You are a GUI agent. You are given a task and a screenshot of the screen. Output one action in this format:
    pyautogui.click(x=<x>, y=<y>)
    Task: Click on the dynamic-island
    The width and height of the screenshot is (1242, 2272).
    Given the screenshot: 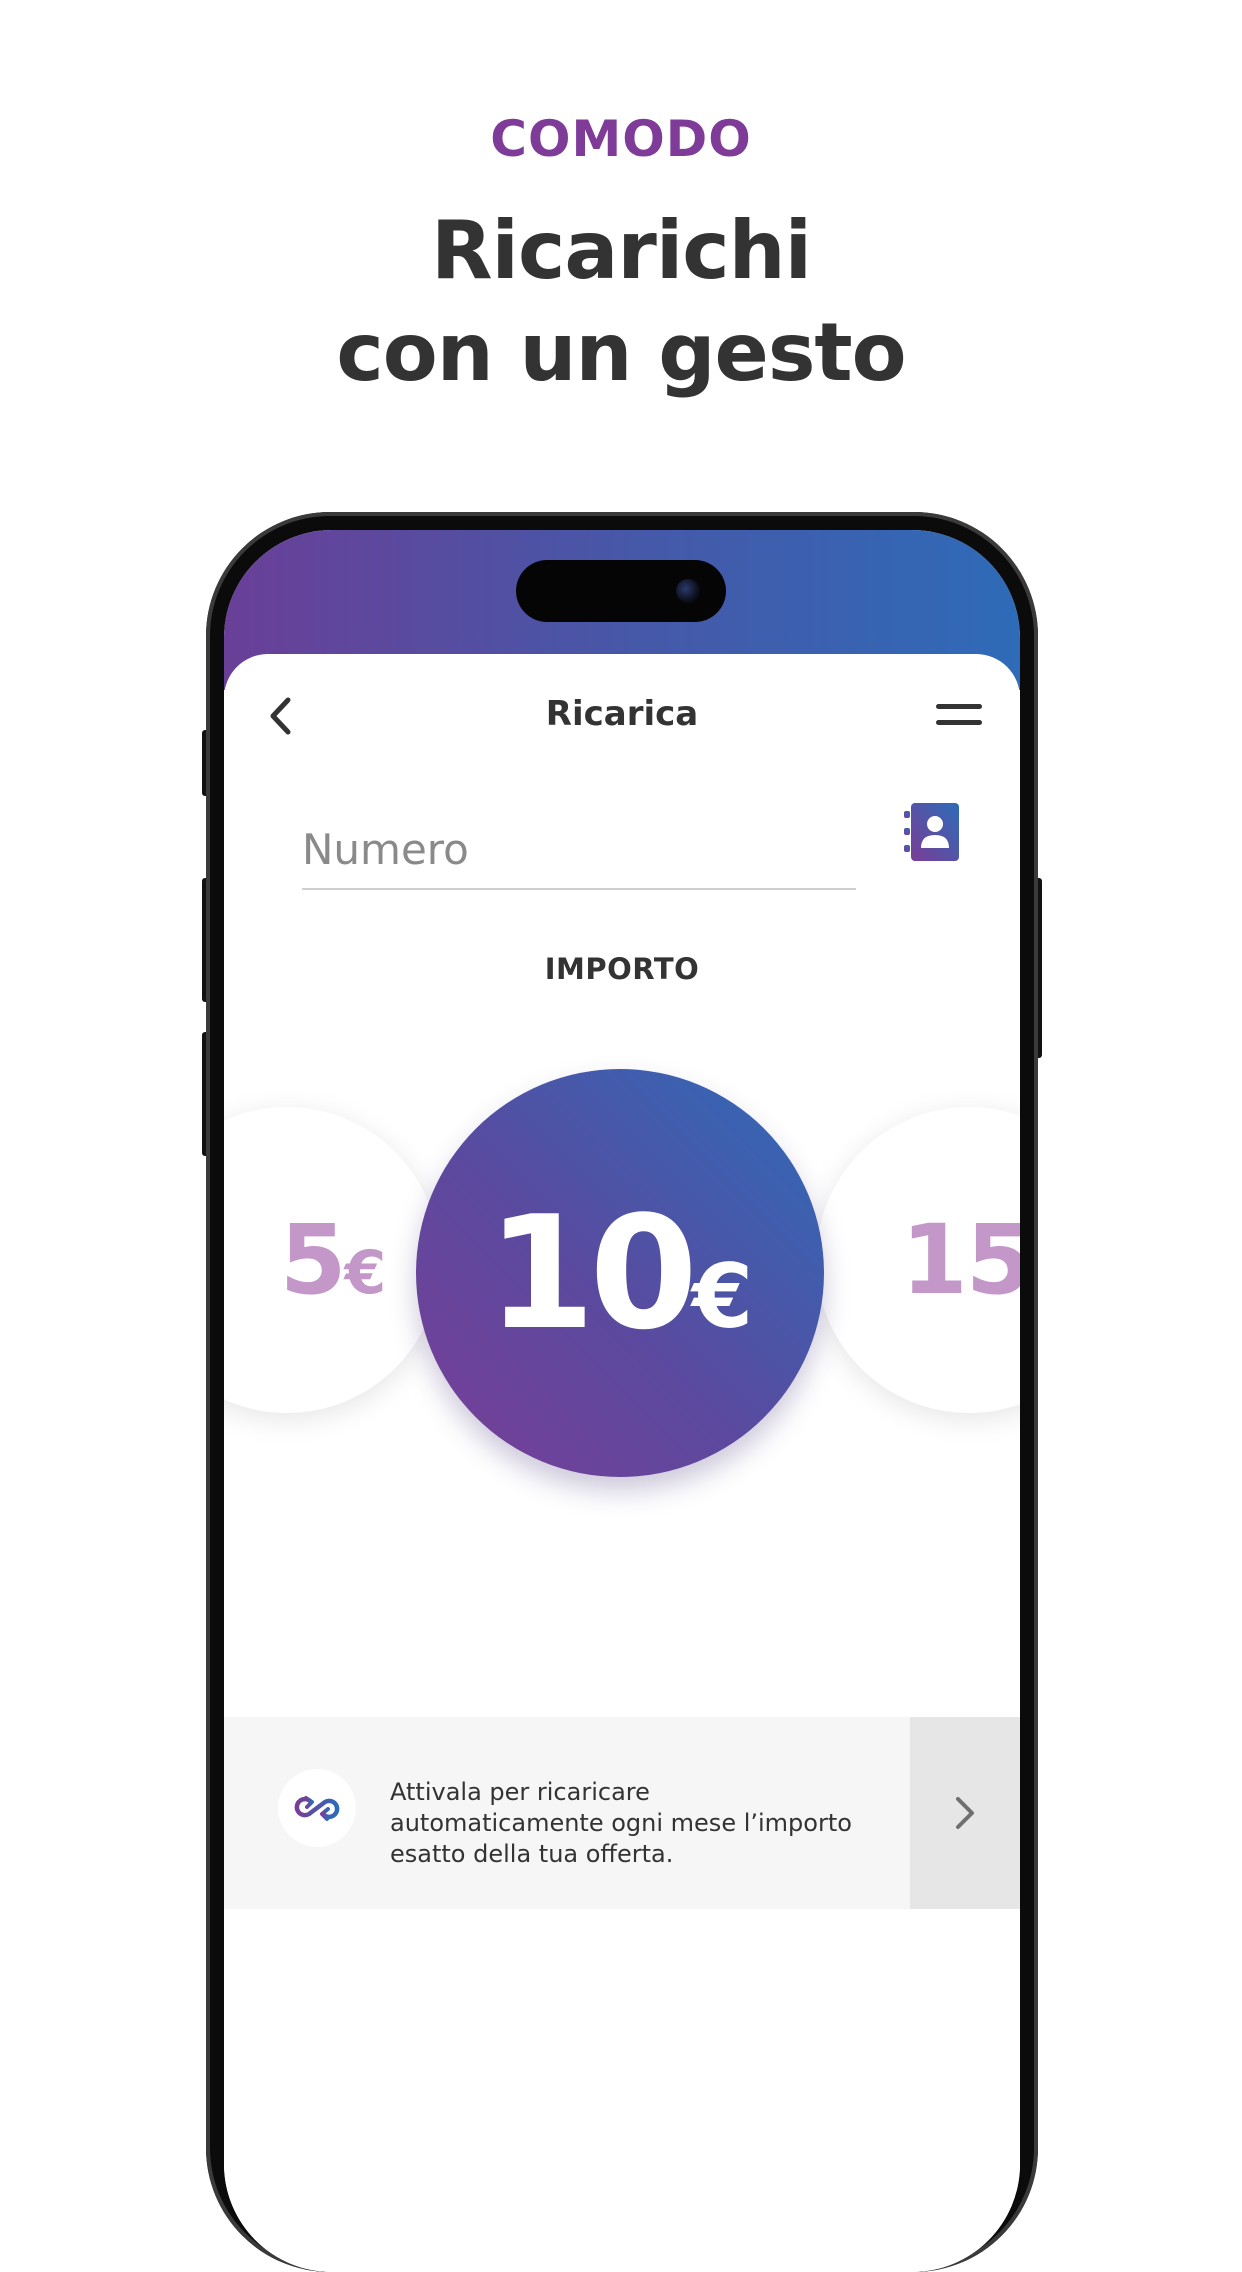 What is the action you would take?
    pyautogui.click(x=621, y=591)
    